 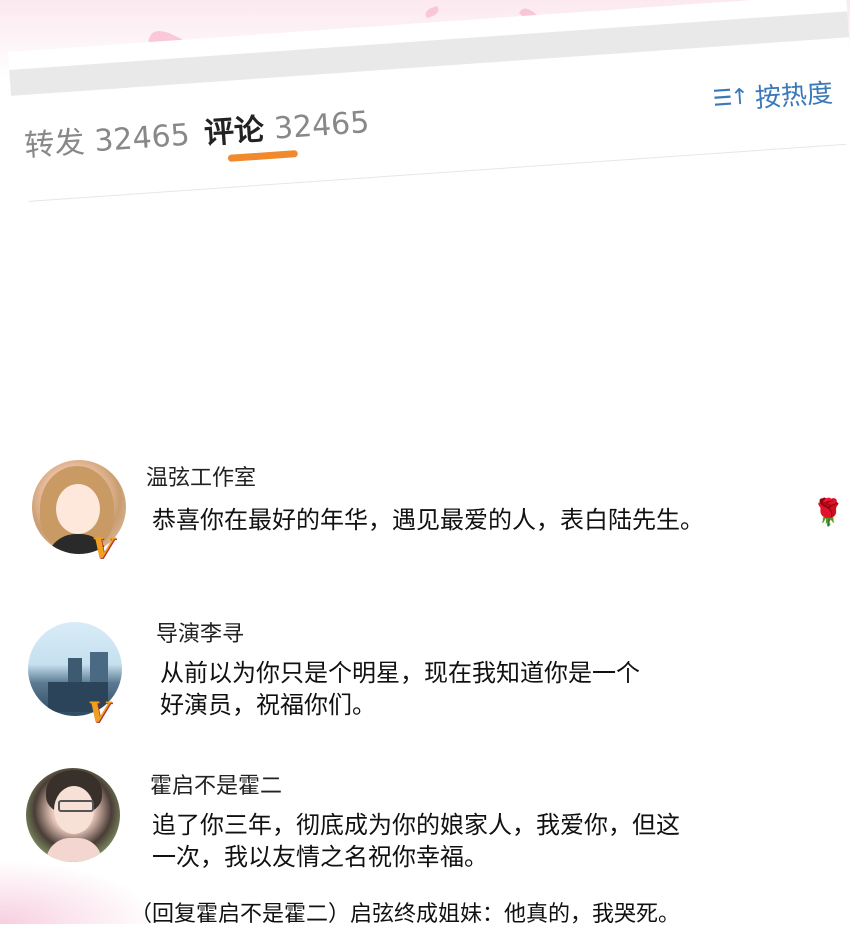 I want to click on comment-username: 霍启不是霍二, so click(x=216, y=784).